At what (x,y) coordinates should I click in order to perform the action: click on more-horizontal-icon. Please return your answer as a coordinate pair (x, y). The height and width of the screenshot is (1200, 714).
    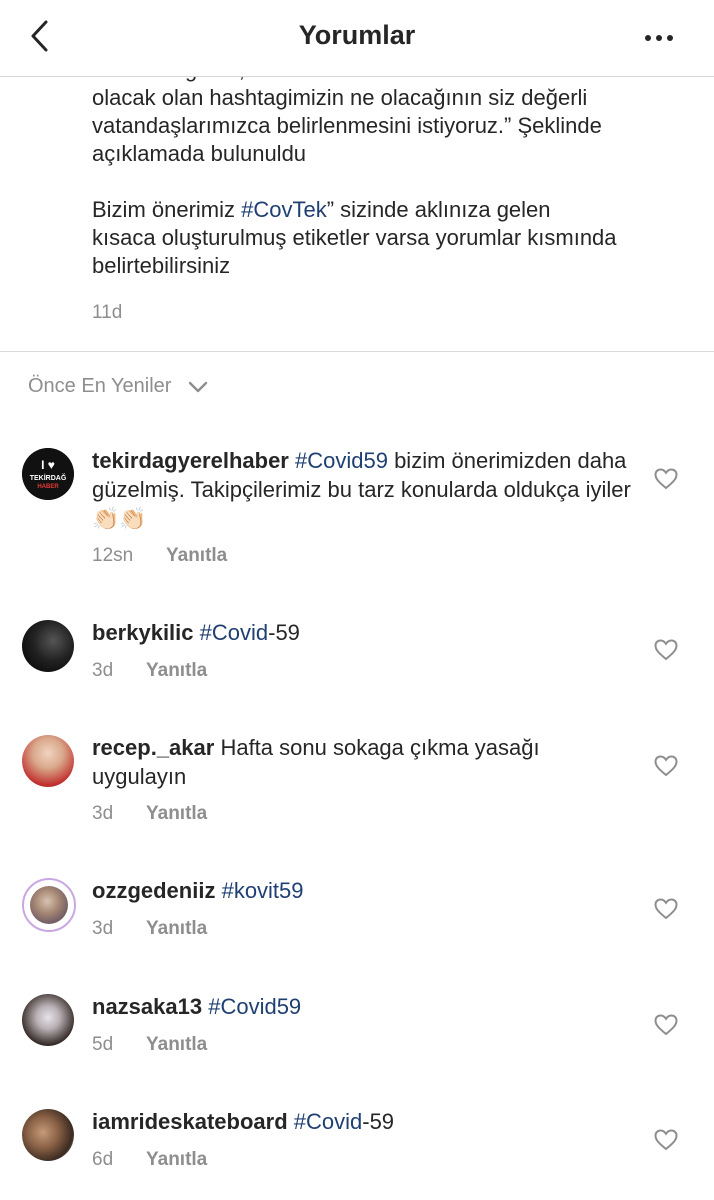
    Looking at the image, I should click on (659, 38).